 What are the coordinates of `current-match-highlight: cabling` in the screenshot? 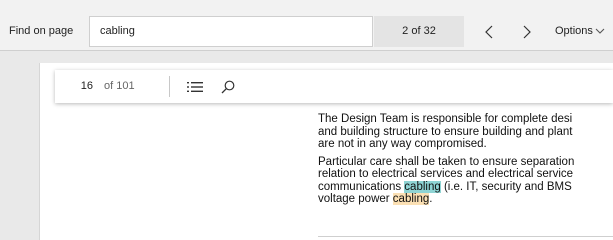 It's located at (422, 186).